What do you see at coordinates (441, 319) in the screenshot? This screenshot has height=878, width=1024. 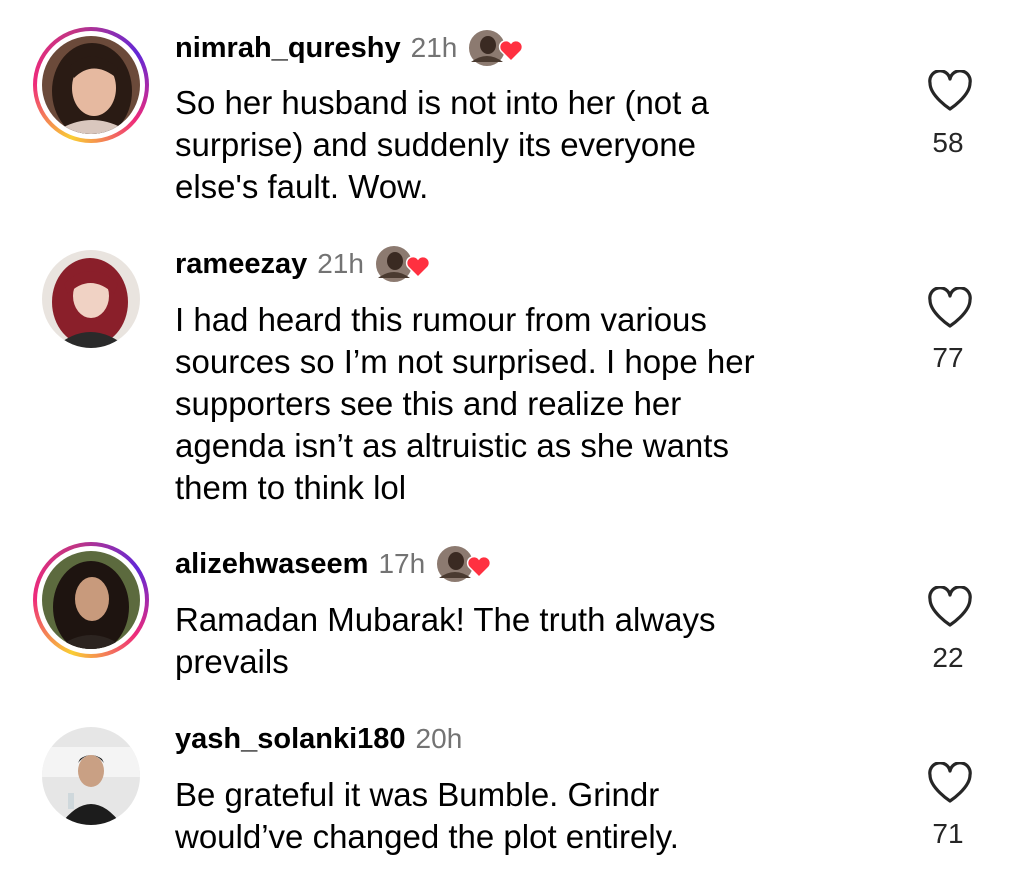 I see `comment-text-line: I had heard this rumour from various` at bounding box center [441, 319].